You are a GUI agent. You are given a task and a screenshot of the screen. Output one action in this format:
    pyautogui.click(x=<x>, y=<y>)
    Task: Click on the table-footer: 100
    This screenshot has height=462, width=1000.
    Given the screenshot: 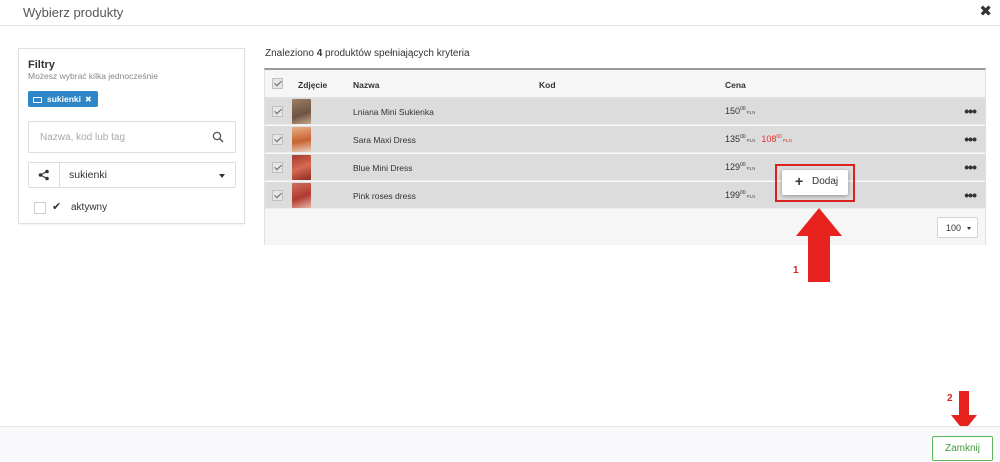 What is the action you would take?
    pyautogui.click(x=625, y=227)
    